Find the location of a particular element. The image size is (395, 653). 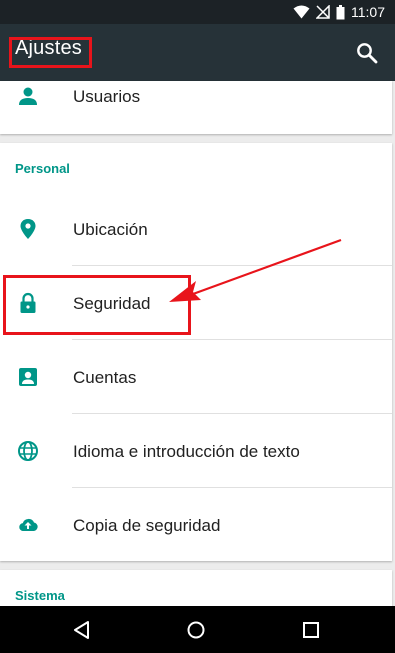

back-icon is located at coordinates (82, 630).